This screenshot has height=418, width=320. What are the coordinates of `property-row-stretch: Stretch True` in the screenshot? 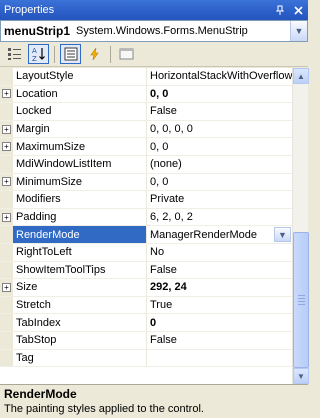 It's located at (146, 305).